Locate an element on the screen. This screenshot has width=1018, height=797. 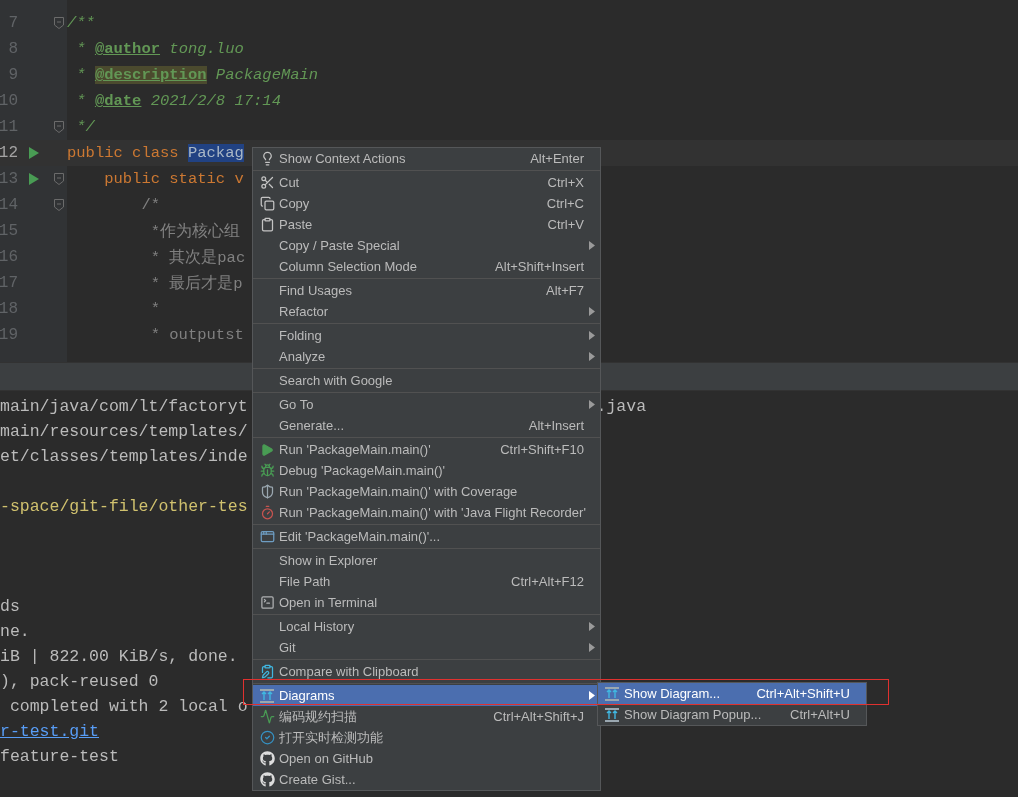
code-line: * @author tong.luo is located at coordinates (159, 49).